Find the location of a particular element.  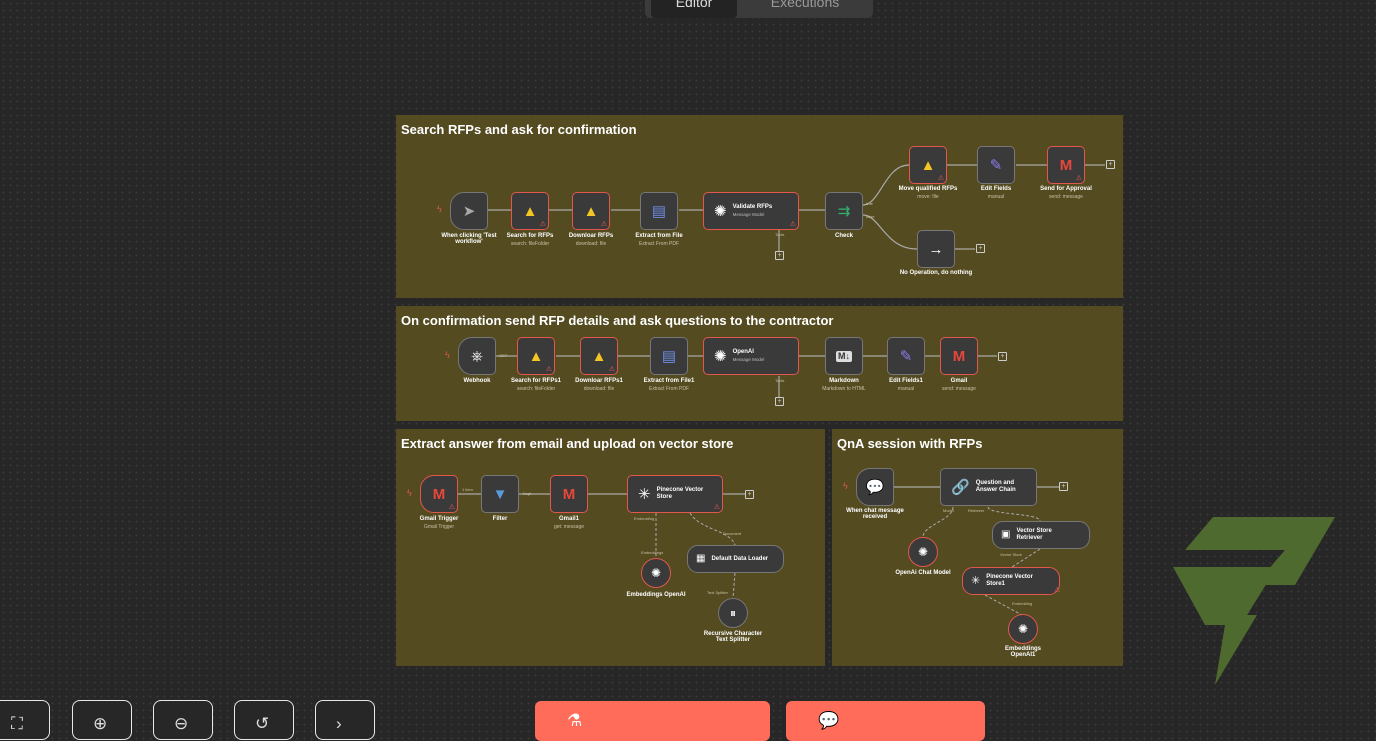

reset-zoom-button: ↺ is located at coordinates (264, 720).